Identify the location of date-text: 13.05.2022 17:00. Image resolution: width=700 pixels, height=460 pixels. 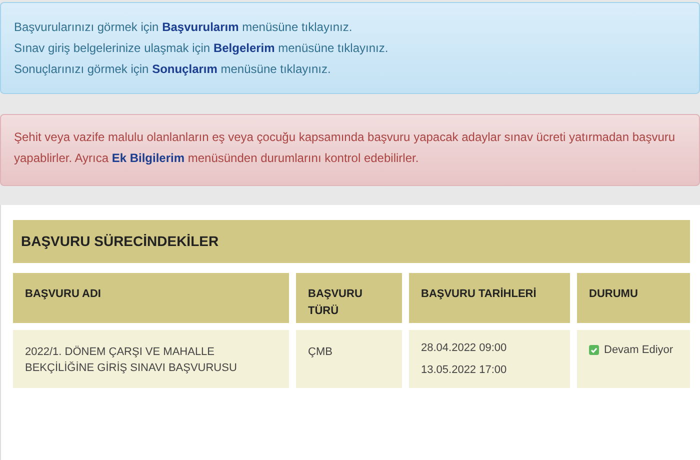
(464, 370).